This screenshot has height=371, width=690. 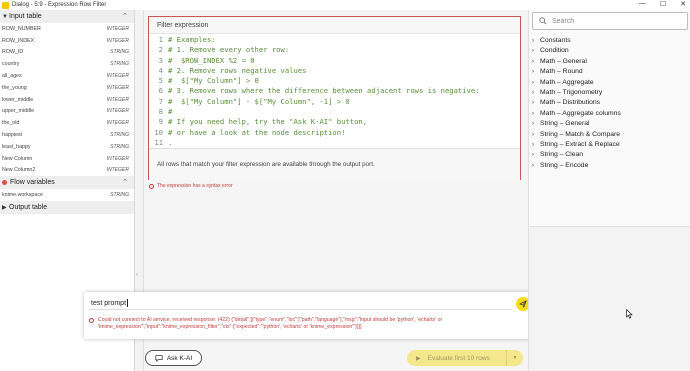 I want to click on function-category-item: › Condition, so click(x=576, y=51).